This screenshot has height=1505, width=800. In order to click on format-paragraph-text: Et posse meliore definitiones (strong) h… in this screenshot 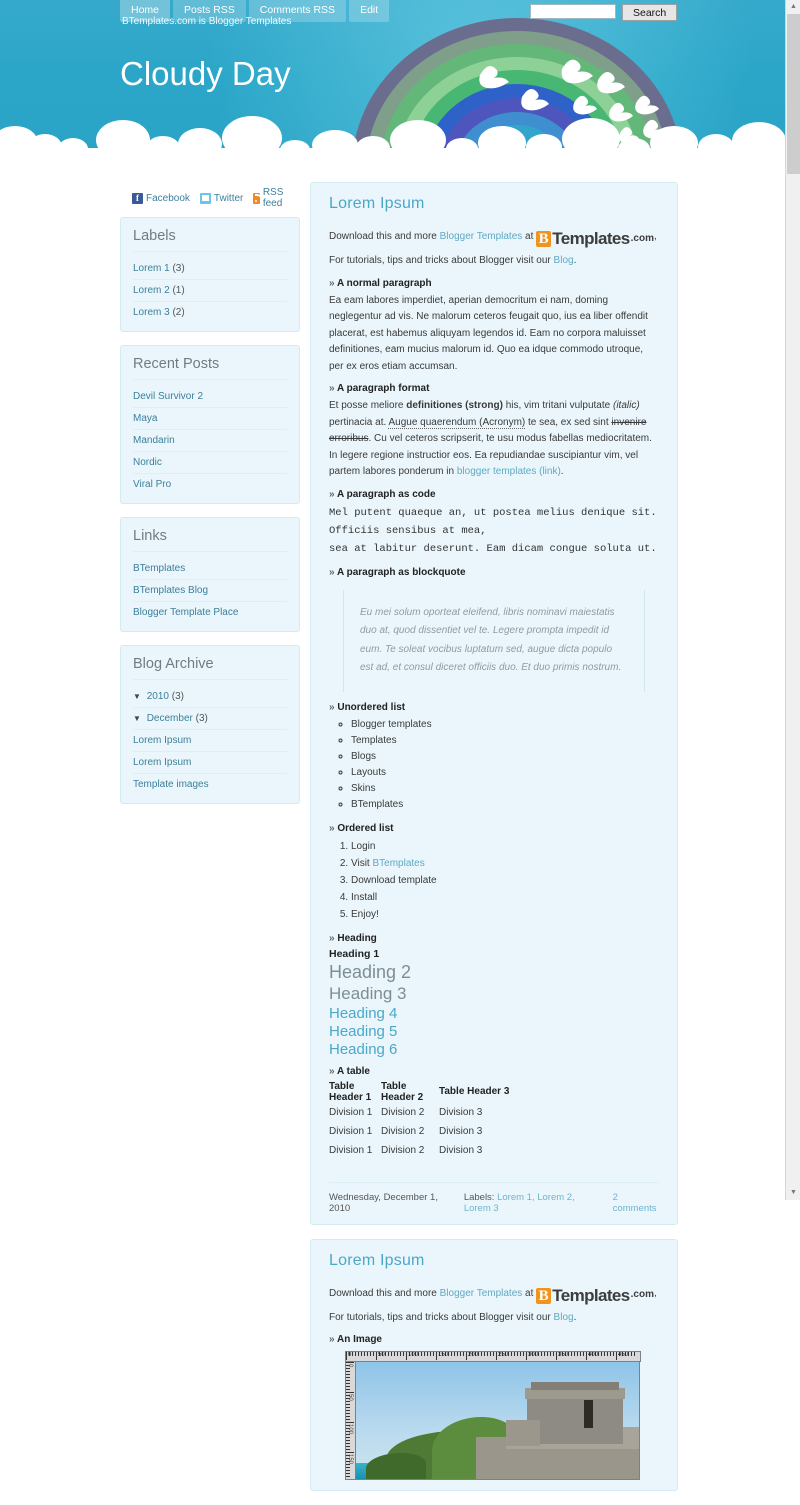, I will do `click(494, 439)`.